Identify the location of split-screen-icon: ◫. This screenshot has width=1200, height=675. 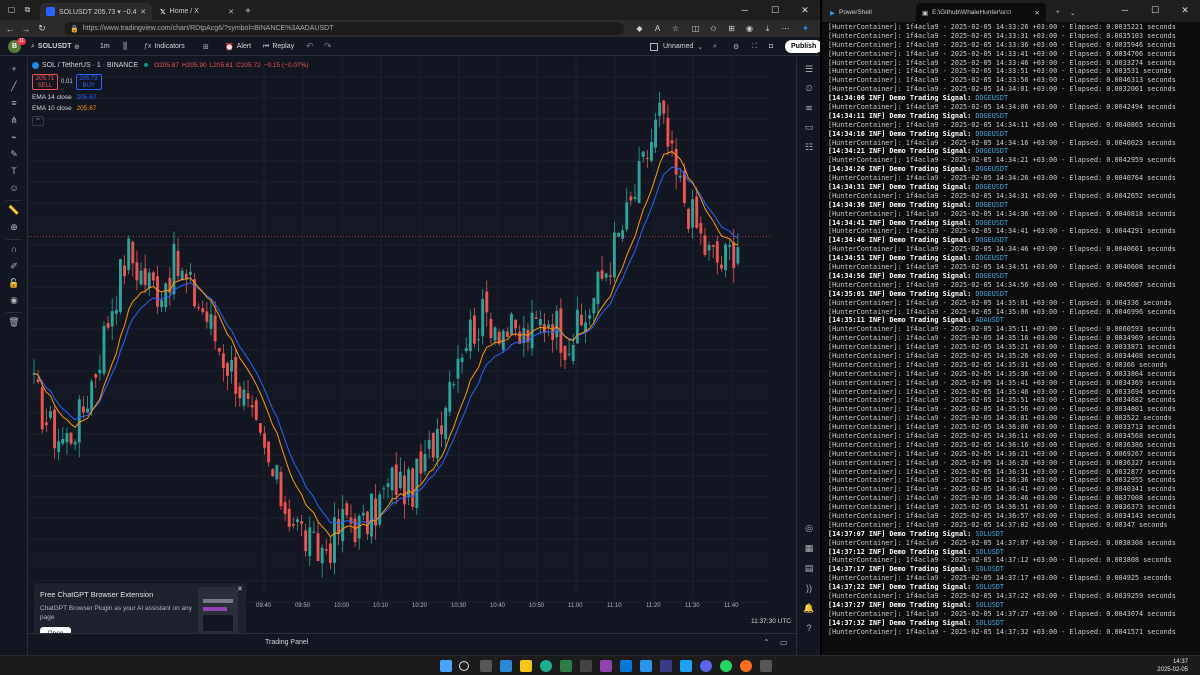
(695, 28).